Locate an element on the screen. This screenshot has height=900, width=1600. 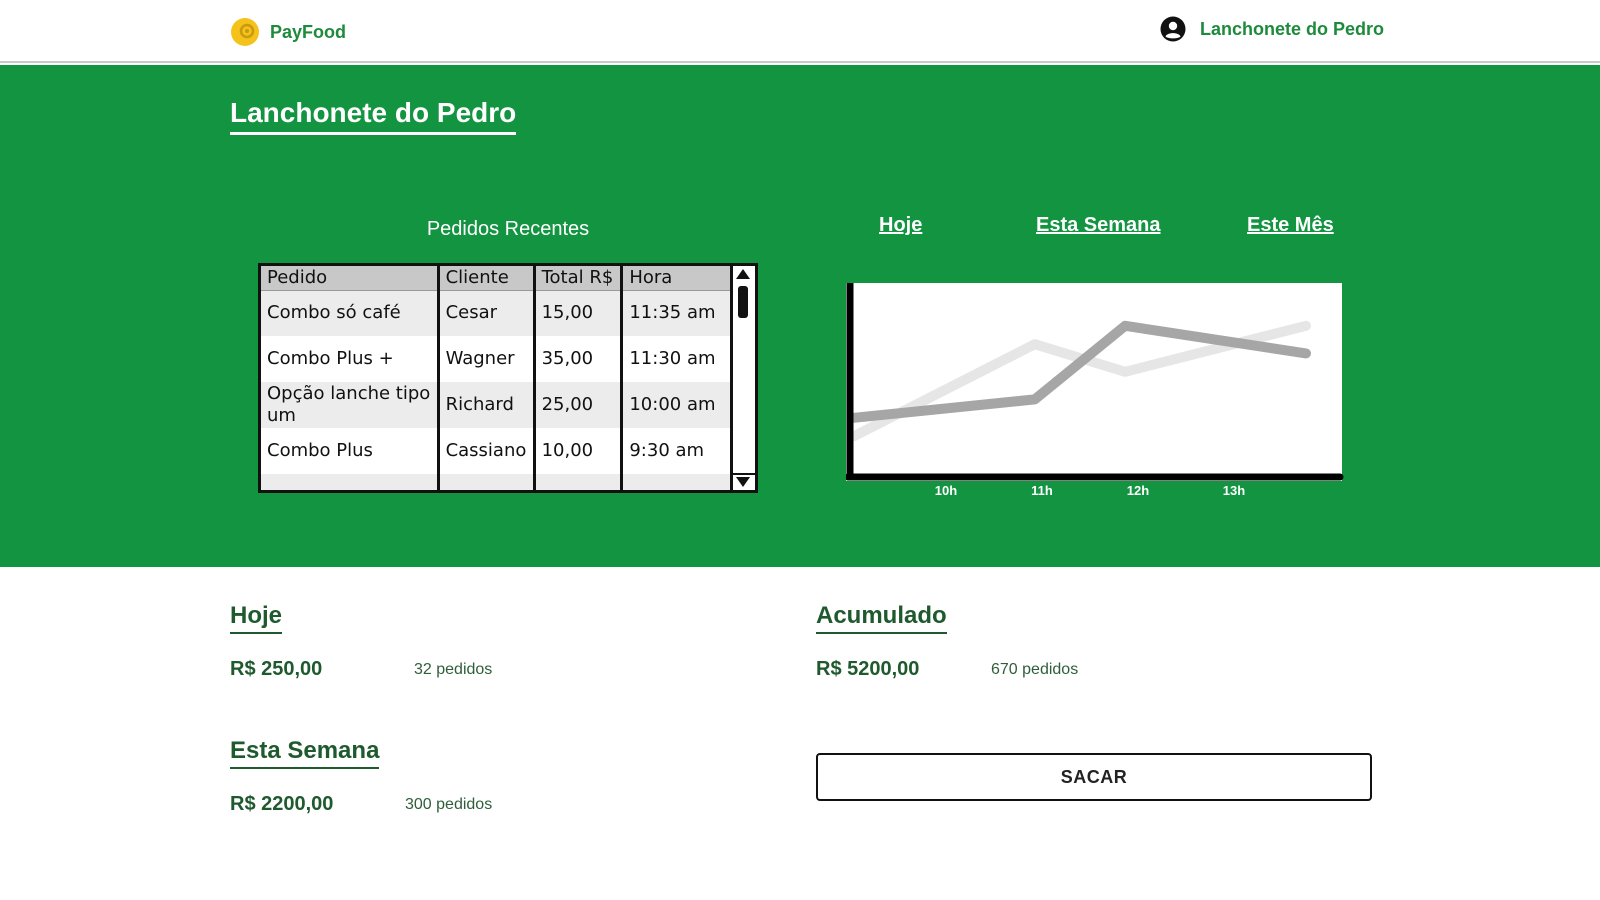
week-orders: 300 pedidos is located at coordinates (449, 804).